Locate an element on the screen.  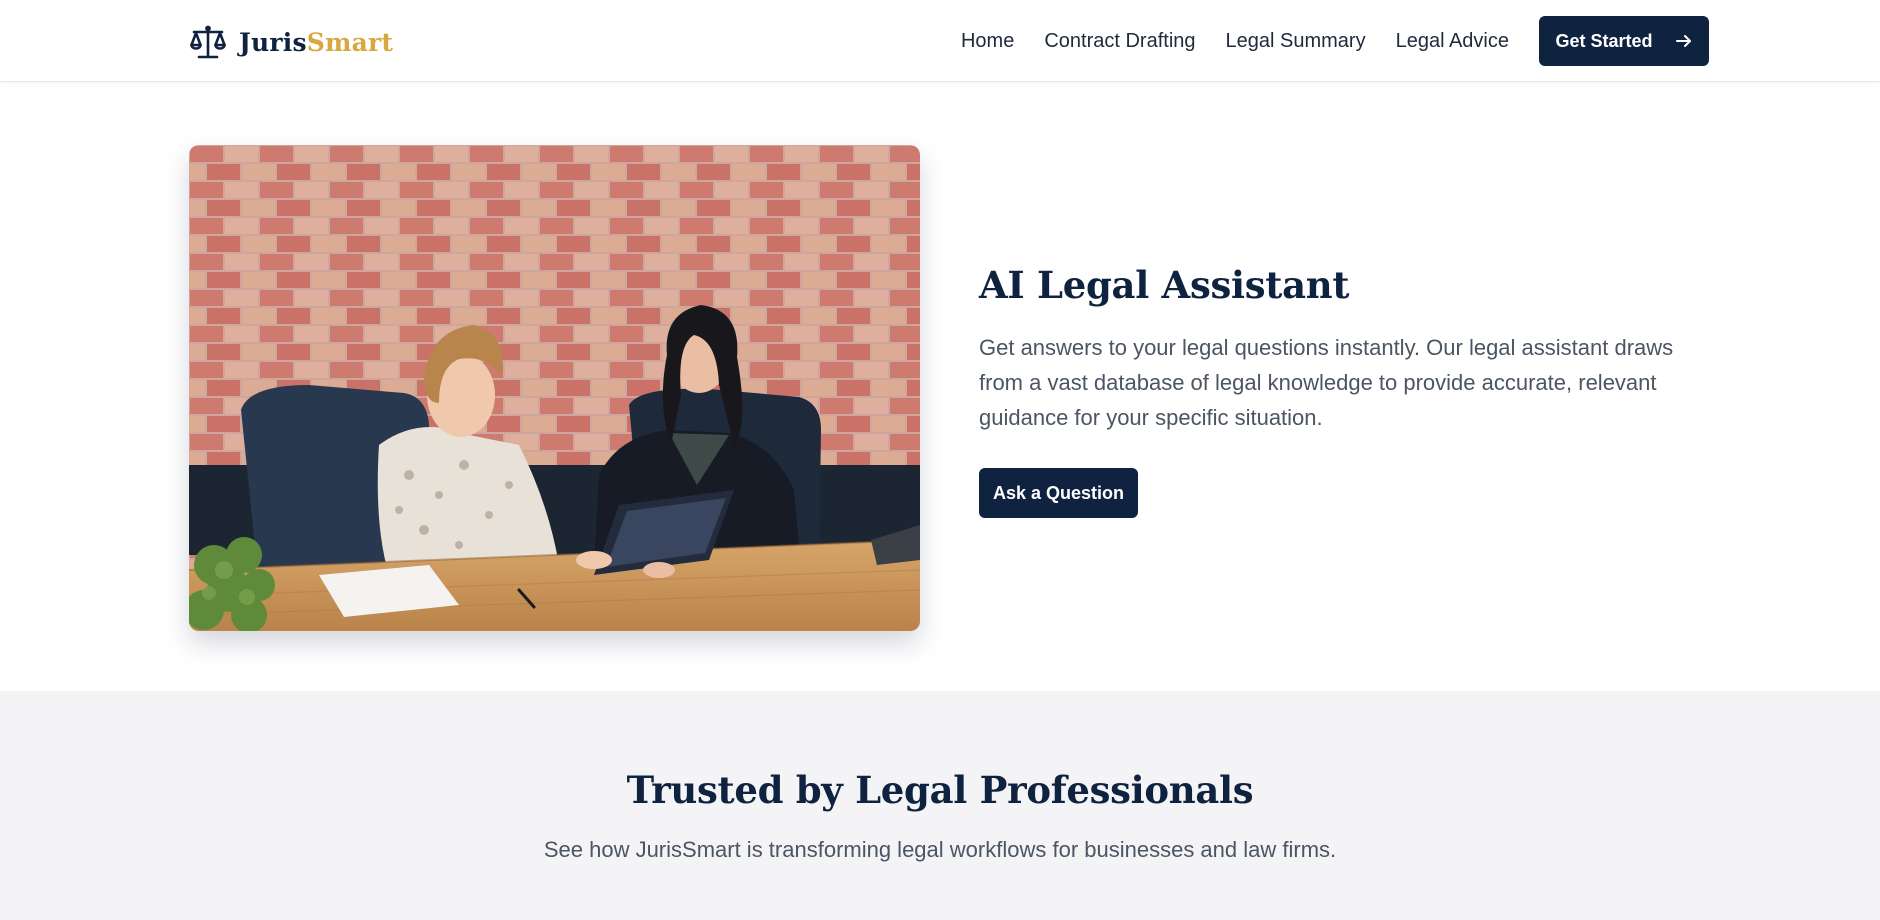
brand-logo: JurisSmart is located at coordinates (291, 42).